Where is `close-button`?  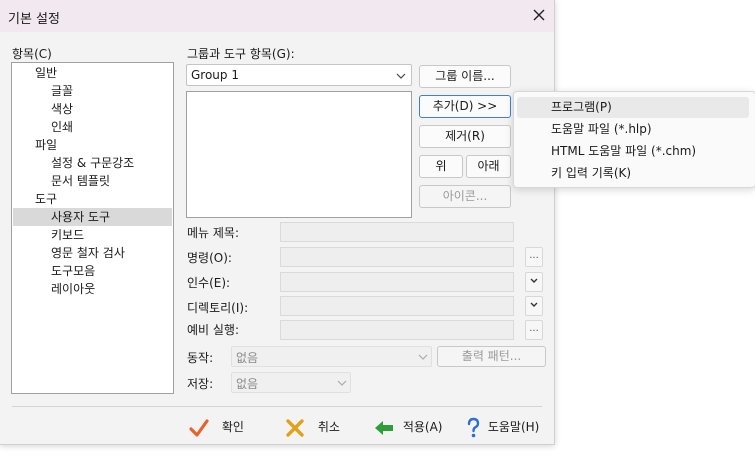
close-button is located at coordinates (539, 16).